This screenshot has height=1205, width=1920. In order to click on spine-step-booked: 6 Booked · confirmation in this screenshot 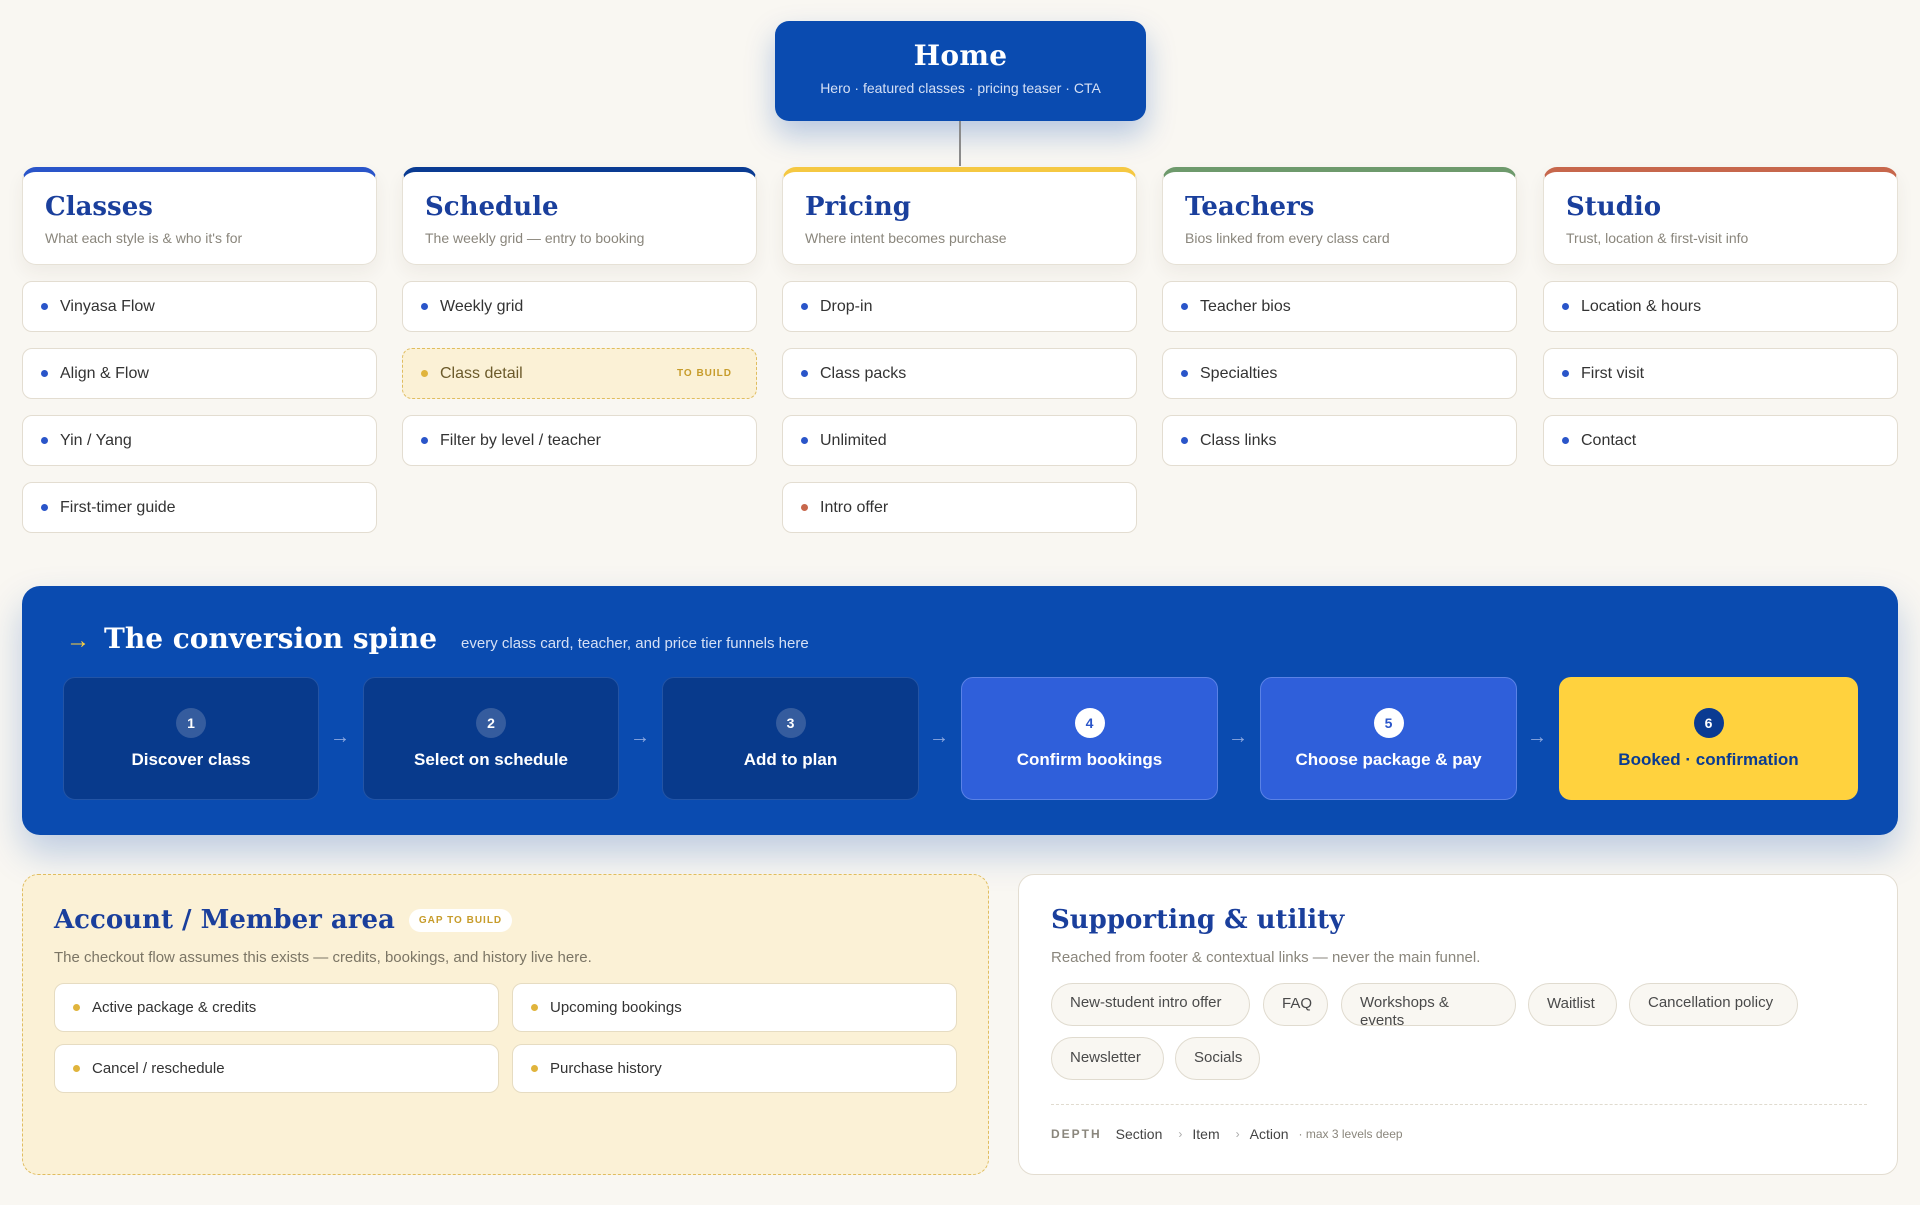, I will do `click(1708, 738)`.